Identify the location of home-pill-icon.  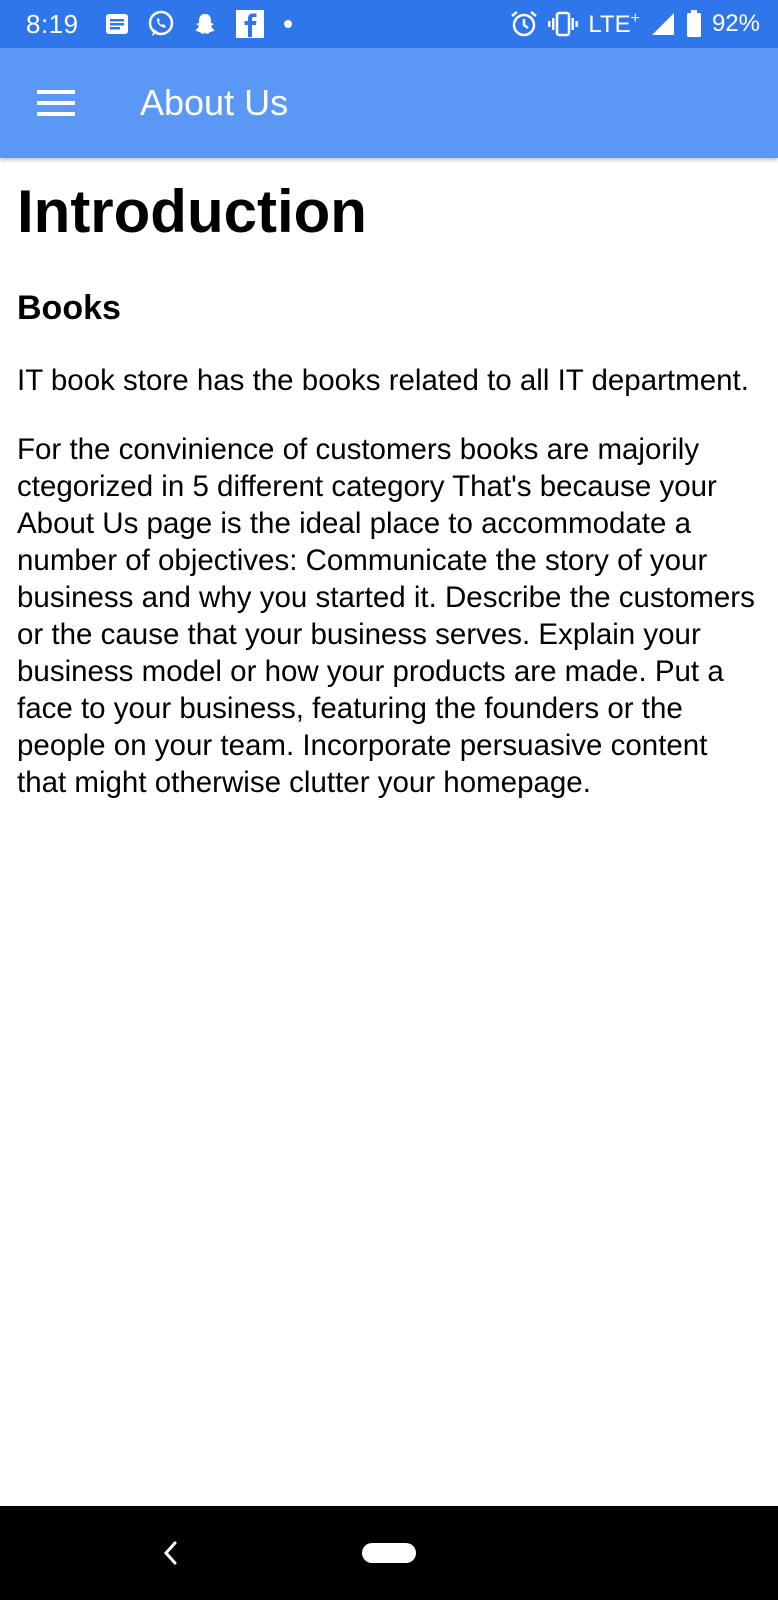
(389, 1553).